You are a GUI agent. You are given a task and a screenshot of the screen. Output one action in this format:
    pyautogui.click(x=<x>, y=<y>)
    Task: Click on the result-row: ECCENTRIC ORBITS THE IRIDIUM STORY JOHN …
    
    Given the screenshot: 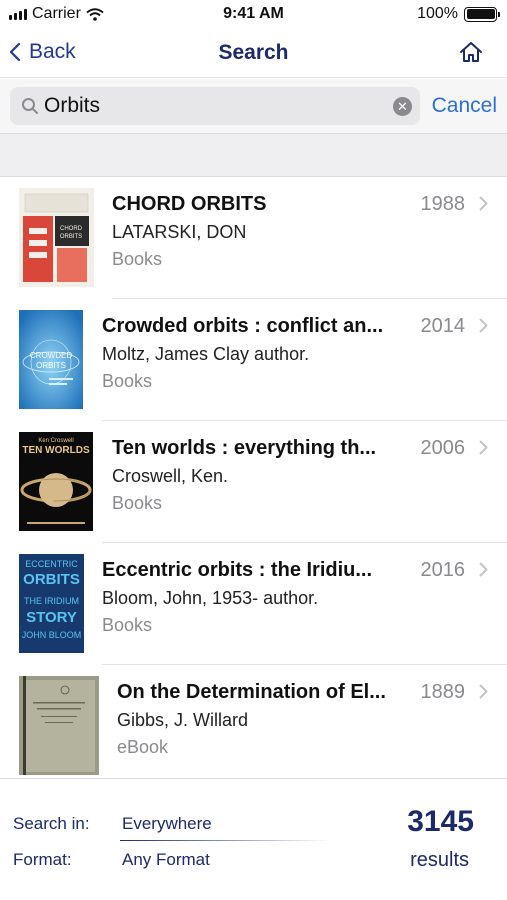 What is the action you would take?
    pyautogui.click(x=253, y=604)
    